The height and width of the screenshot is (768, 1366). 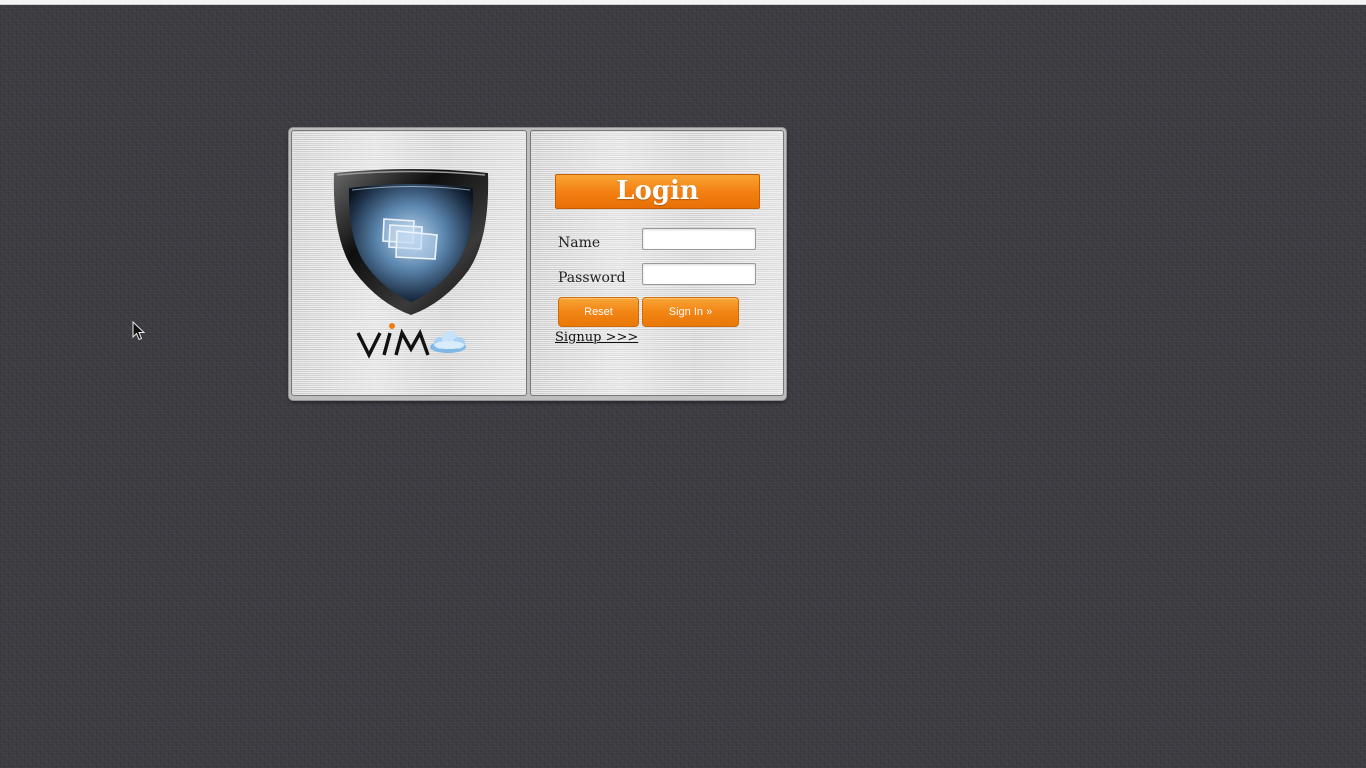 I want to click on signup-link: Signup >>>, so click(x=596, y=337).